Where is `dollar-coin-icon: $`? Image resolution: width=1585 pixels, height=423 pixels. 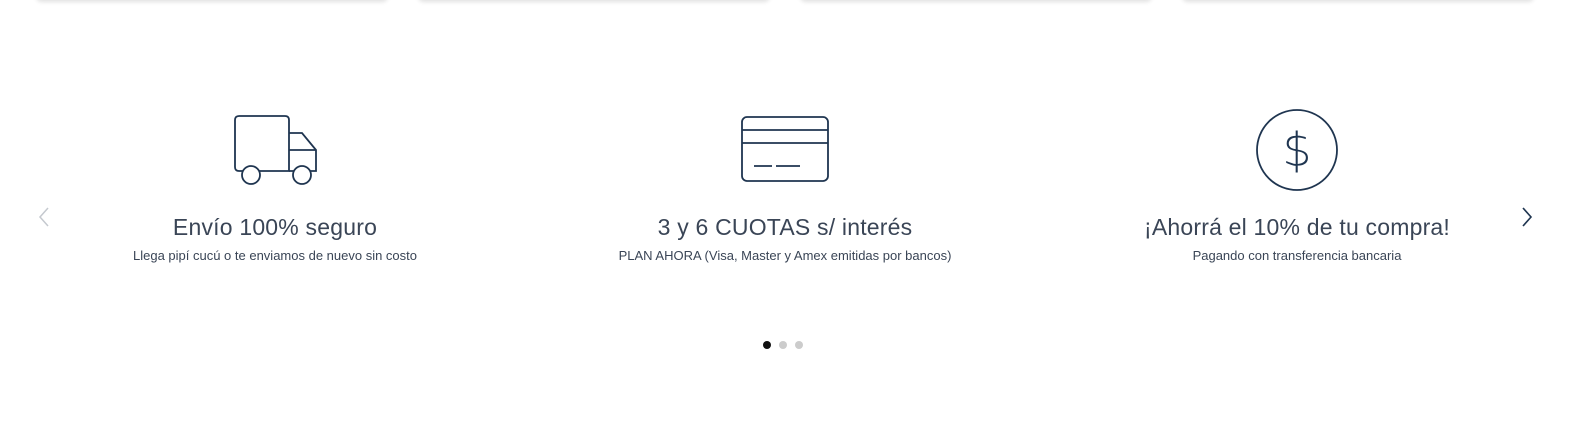 dollar-coin-icon: $ is located at coordinates (1297, 150).